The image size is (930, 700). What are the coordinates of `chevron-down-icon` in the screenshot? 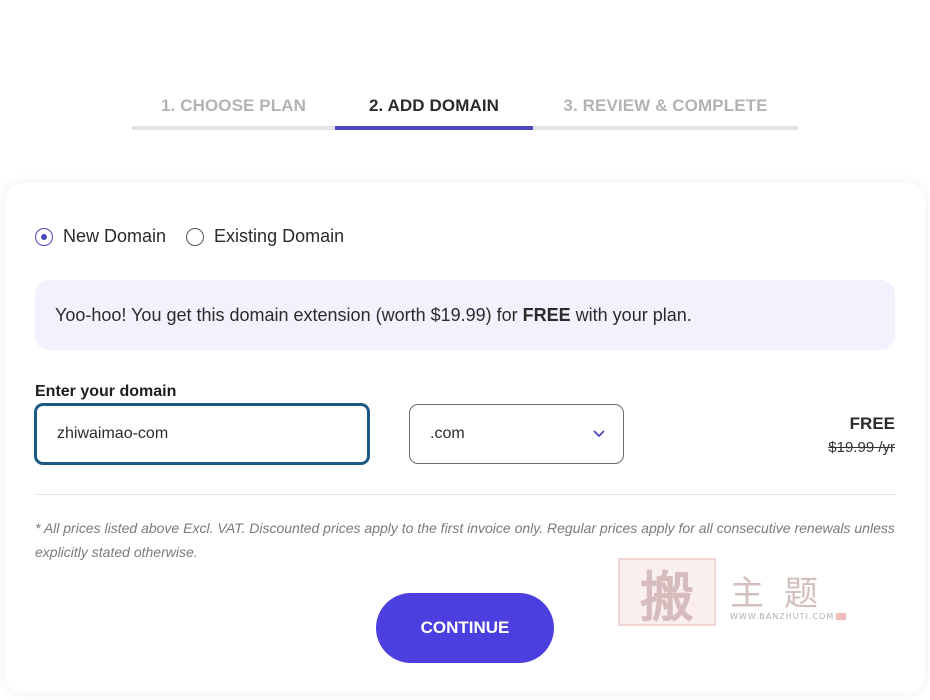 It's located at (599, 434).